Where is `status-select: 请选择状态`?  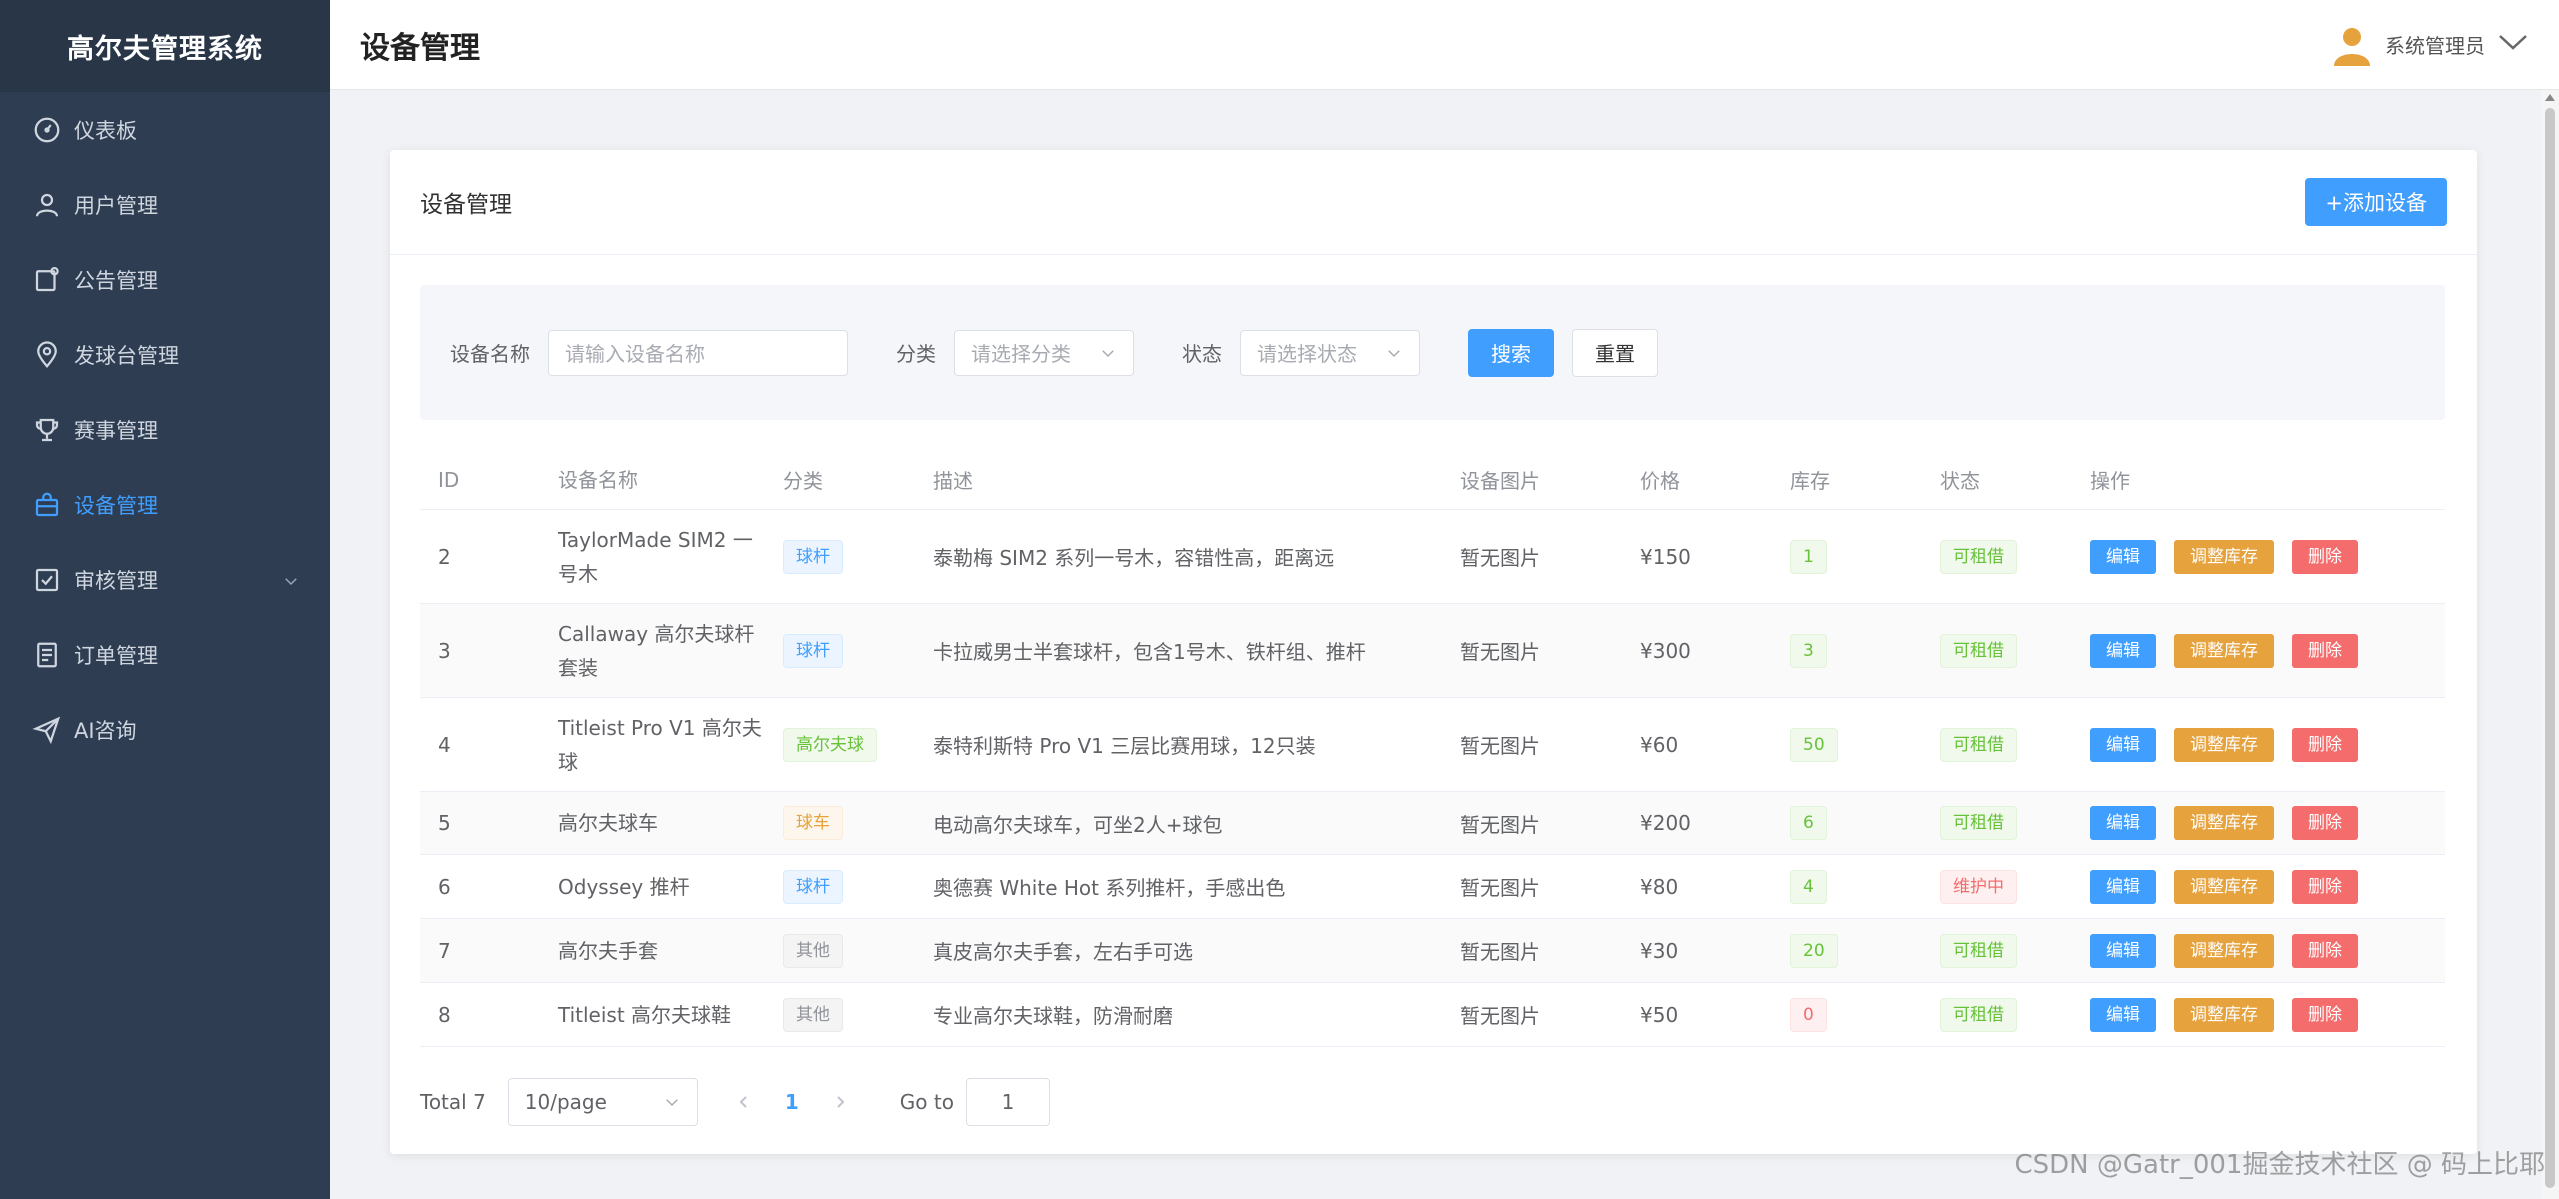 status-select: 请选择状态 is located at coordinates (1330, 352).